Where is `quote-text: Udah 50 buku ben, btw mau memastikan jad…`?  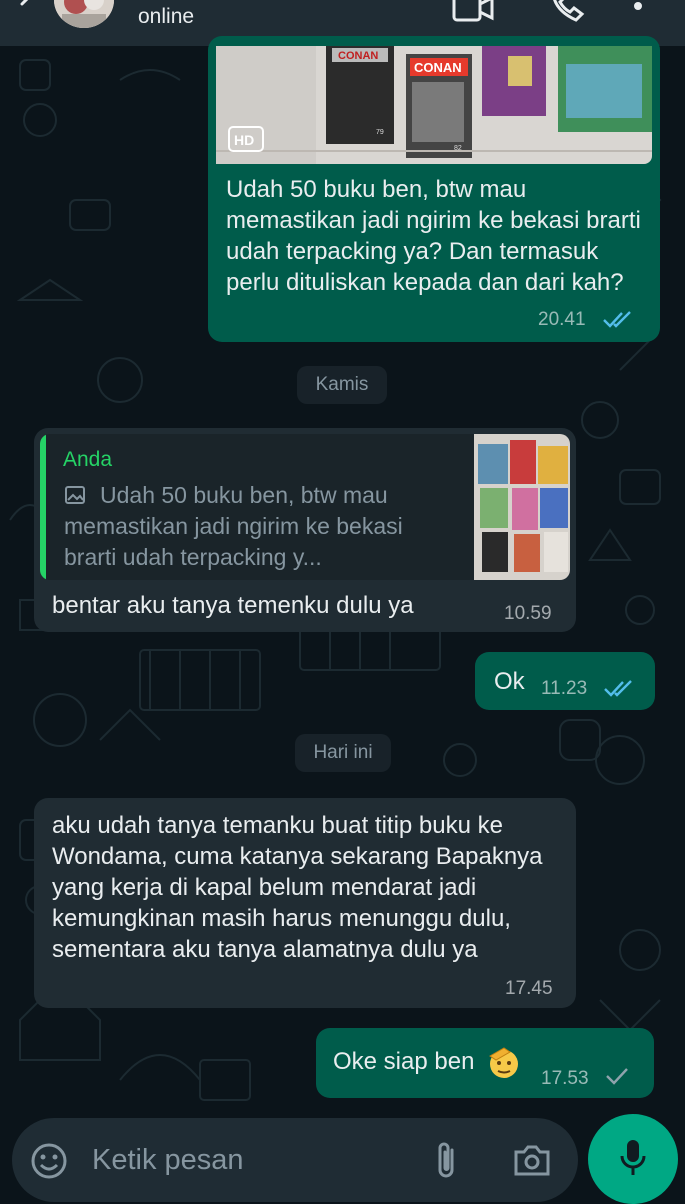 quote-text: Udah 50 buku ben, btw mau memastikan jad… is located at coordinates (233, 526).